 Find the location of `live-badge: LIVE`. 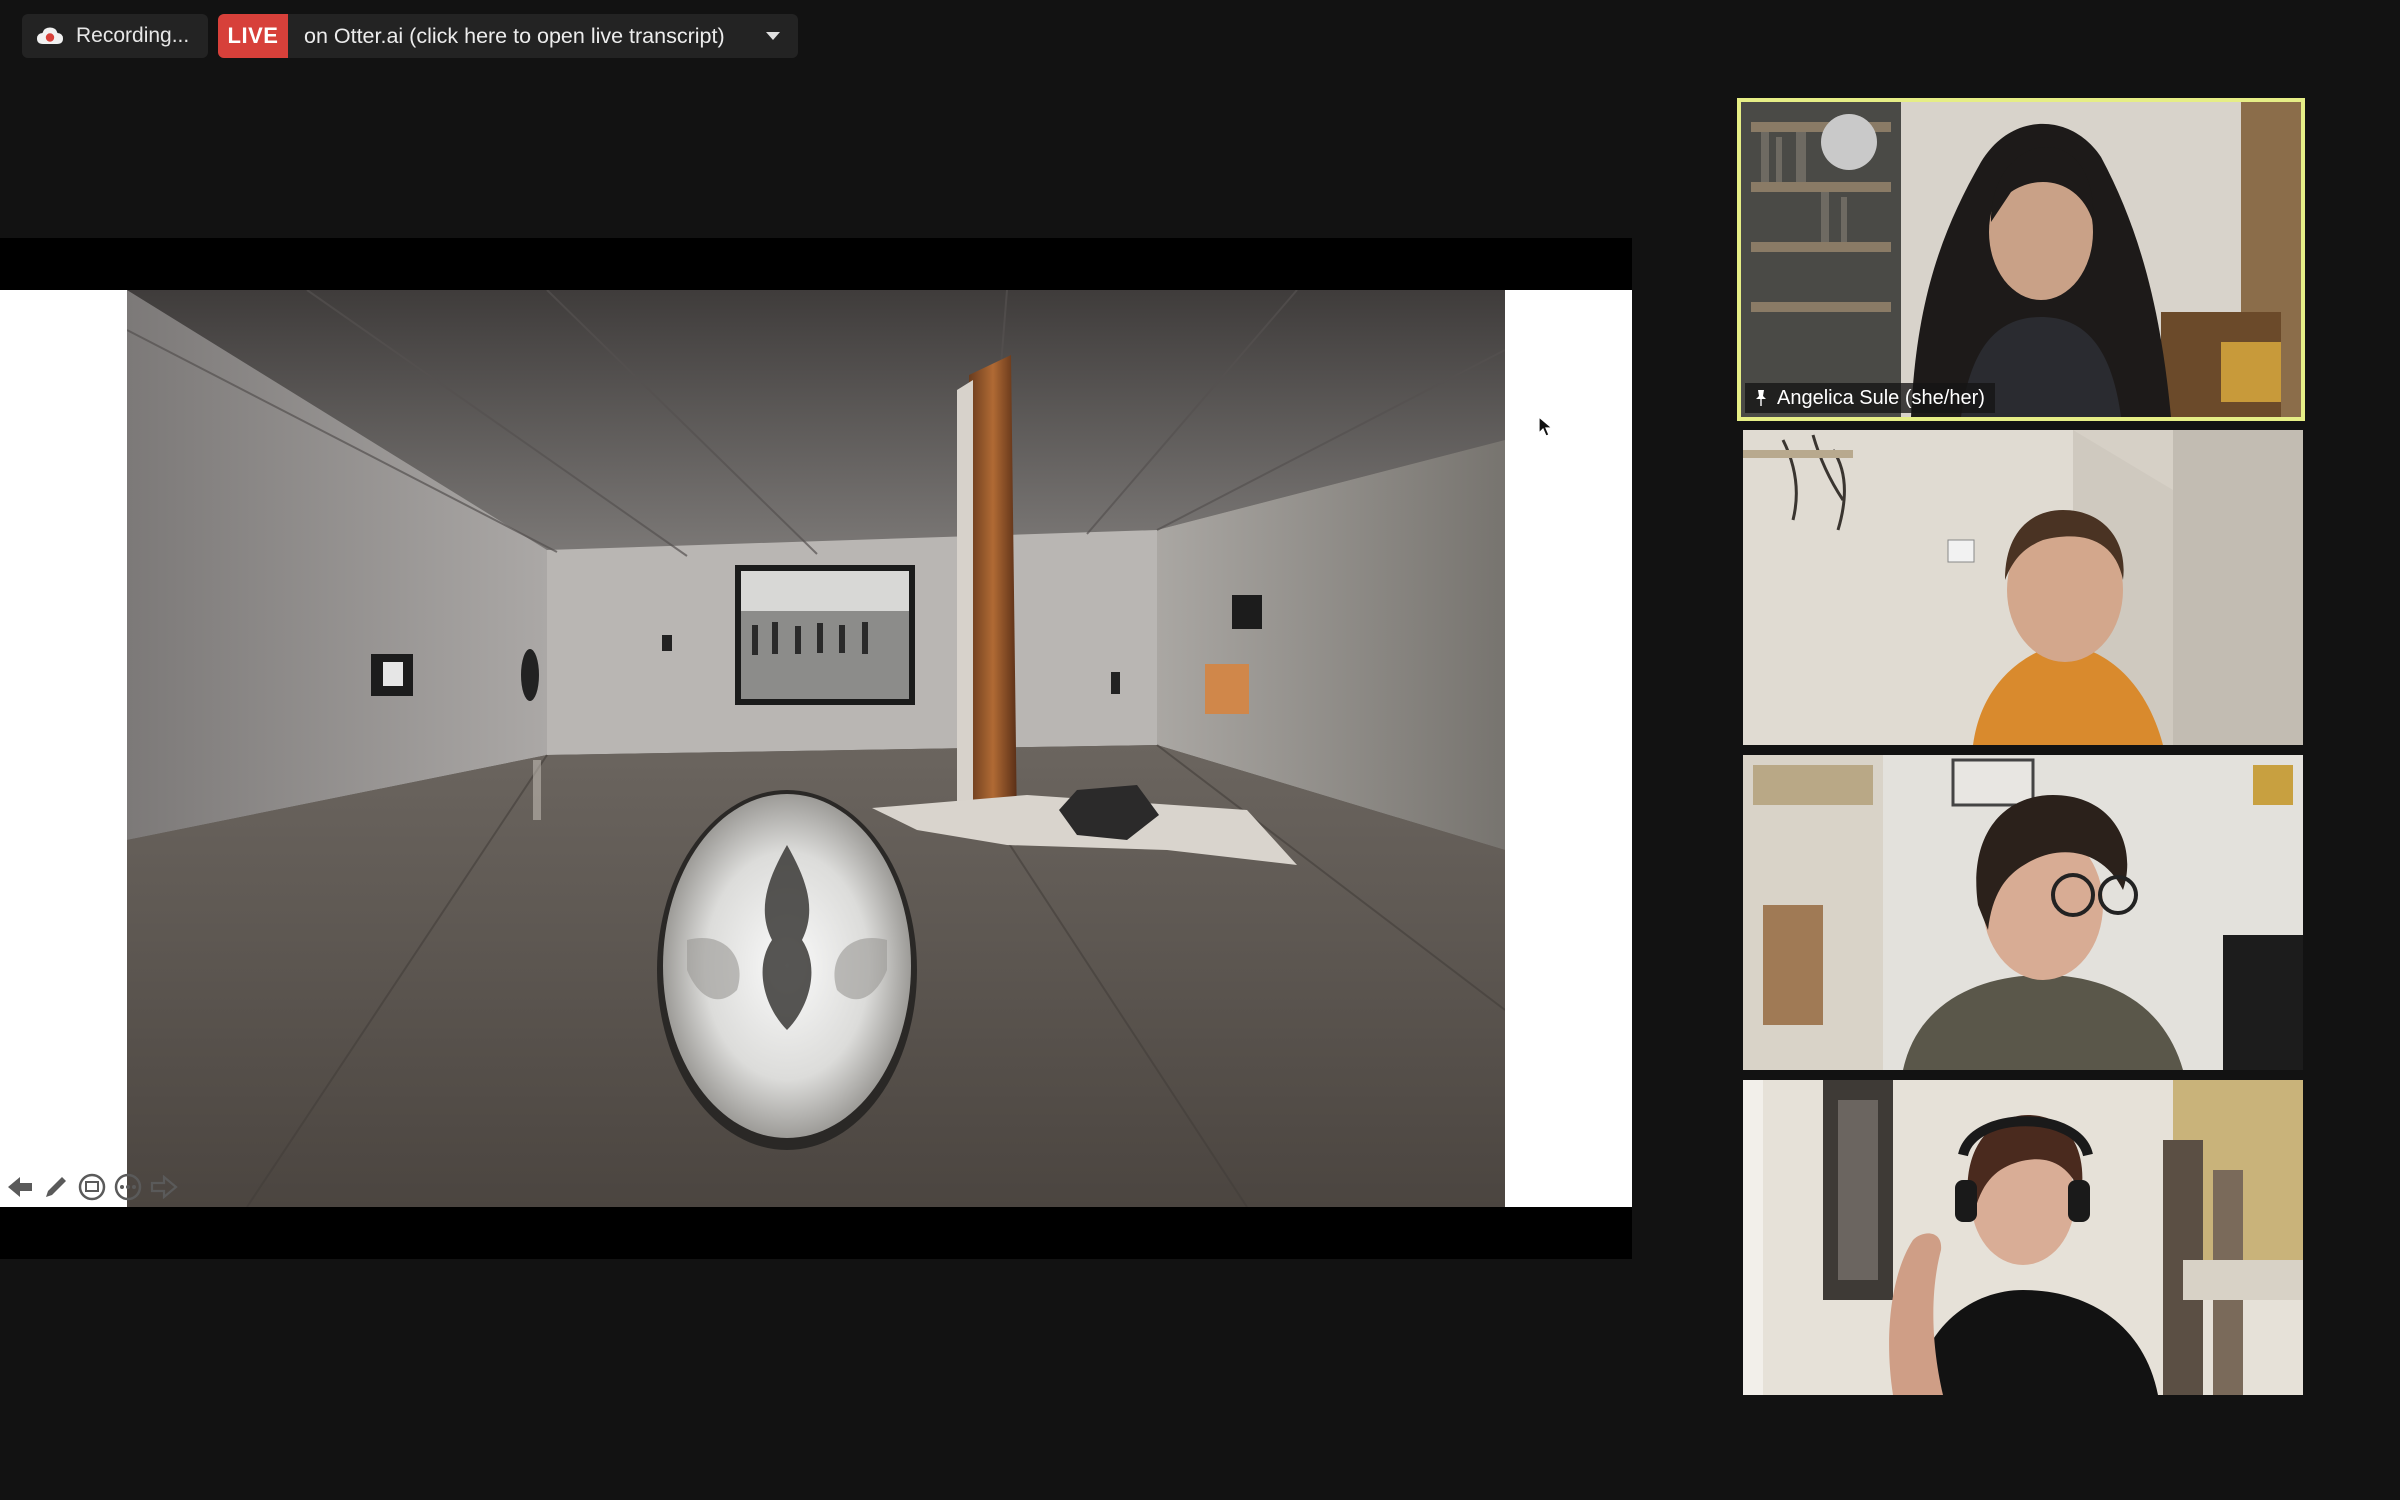

live-badge: LIVE is located at coordinates (253, 36).